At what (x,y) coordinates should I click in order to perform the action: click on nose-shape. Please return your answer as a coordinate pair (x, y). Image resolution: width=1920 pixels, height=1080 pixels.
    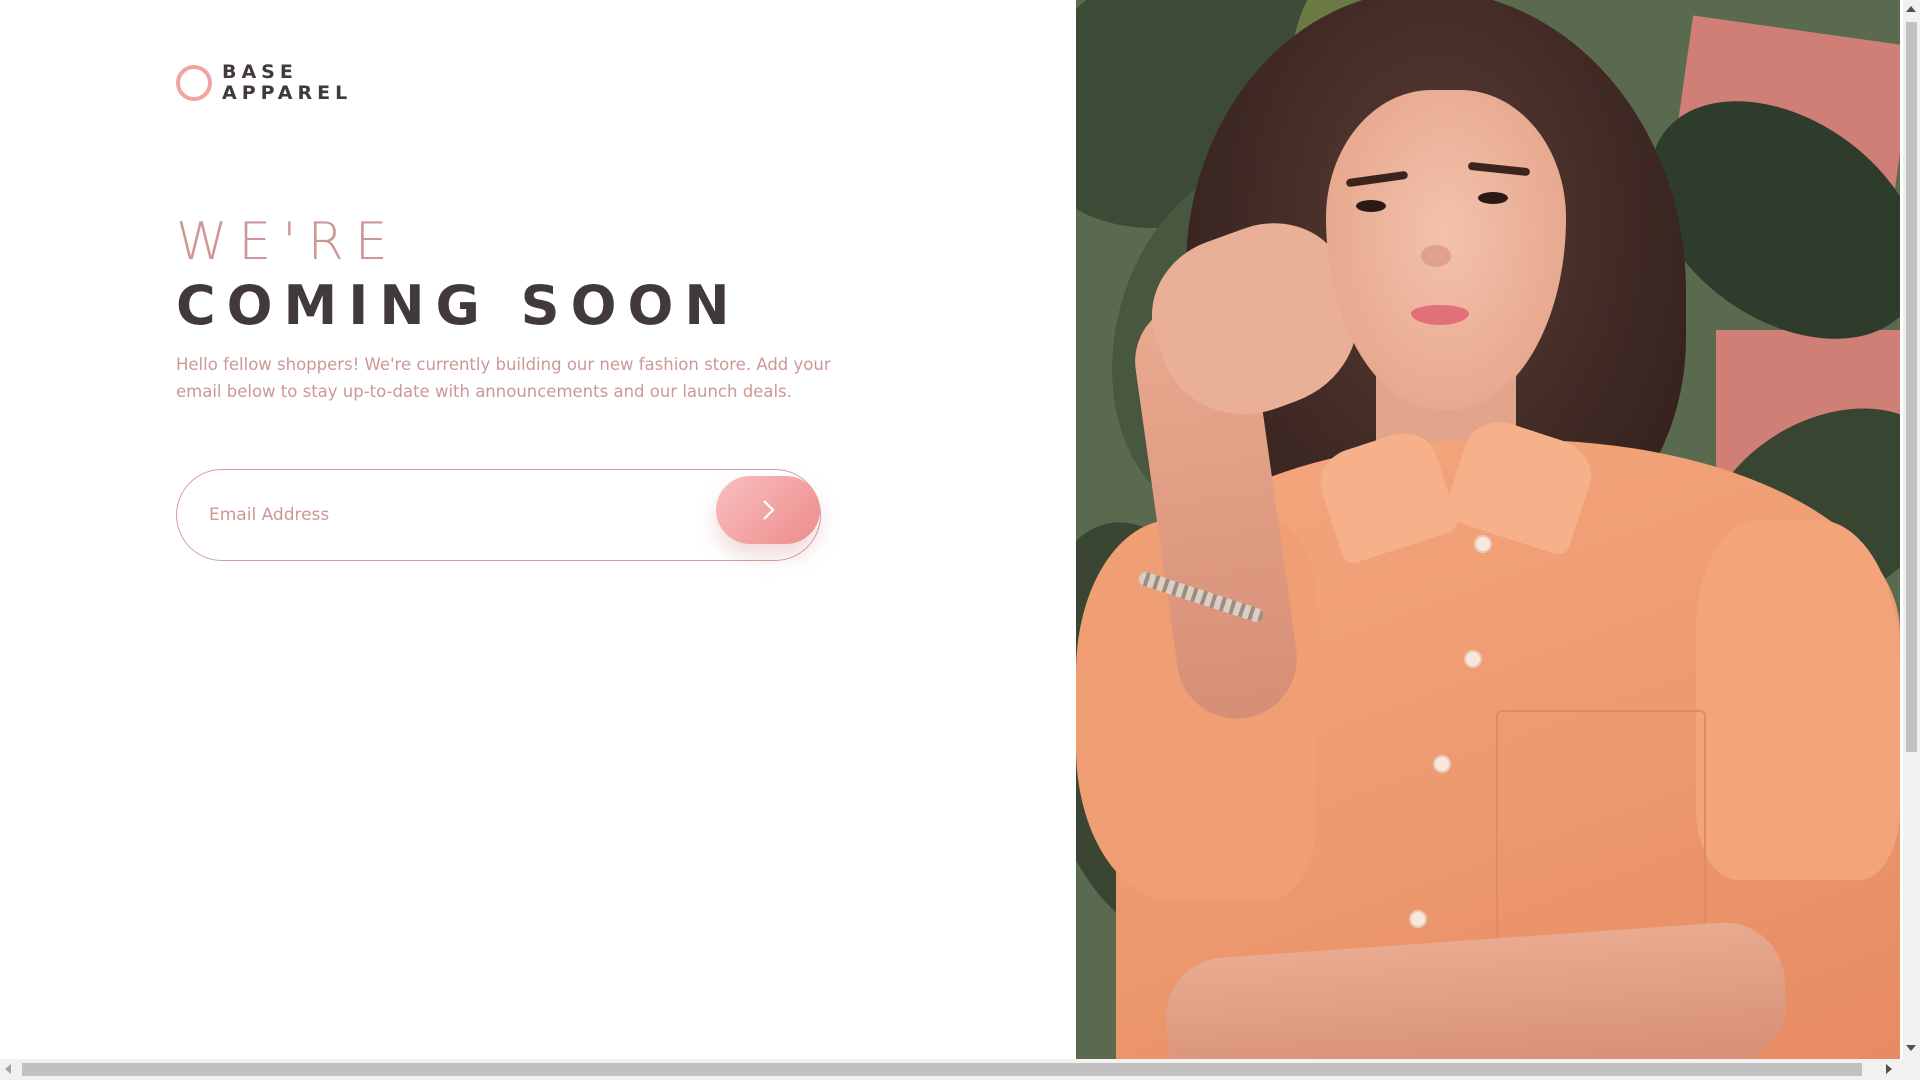
    Looking at the image, I should click on (1436, 256).